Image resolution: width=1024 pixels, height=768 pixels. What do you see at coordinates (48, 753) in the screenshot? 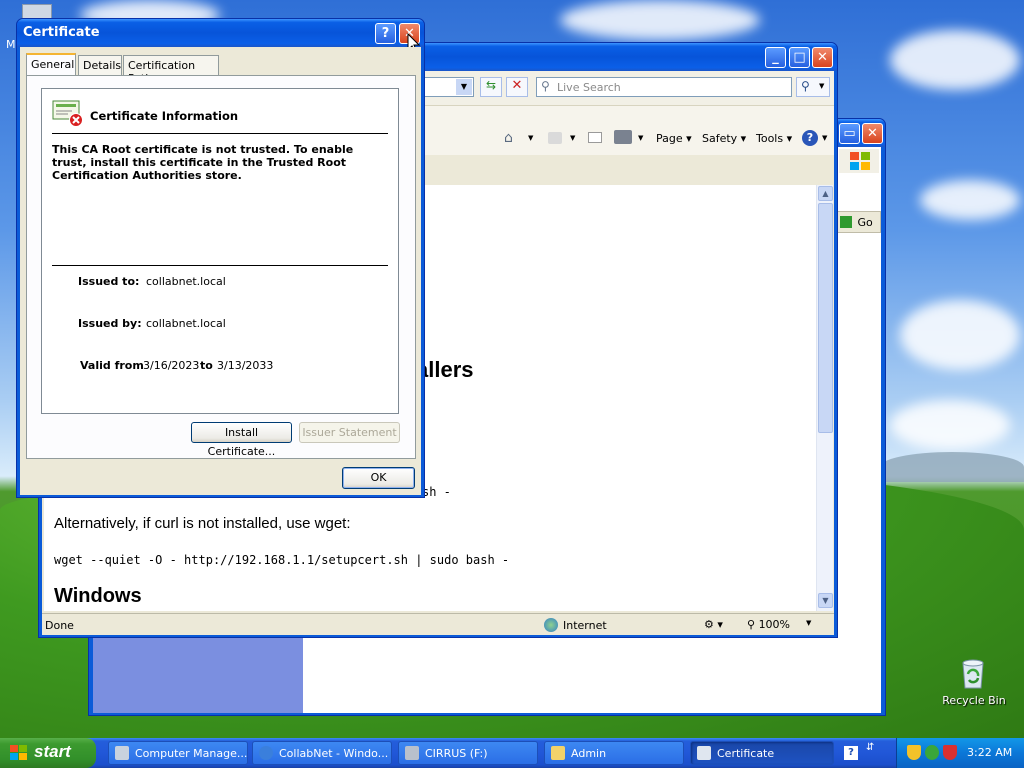
I see `start-button: start` at bounding box center [48, 753].